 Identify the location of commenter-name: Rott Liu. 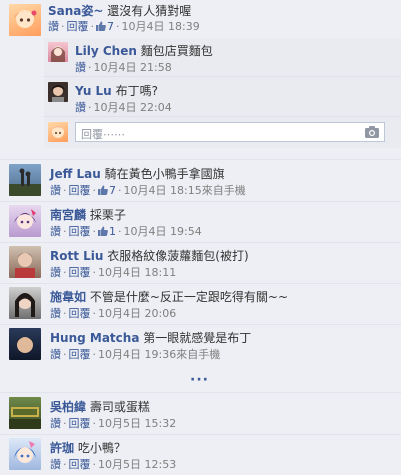
(76, 256).